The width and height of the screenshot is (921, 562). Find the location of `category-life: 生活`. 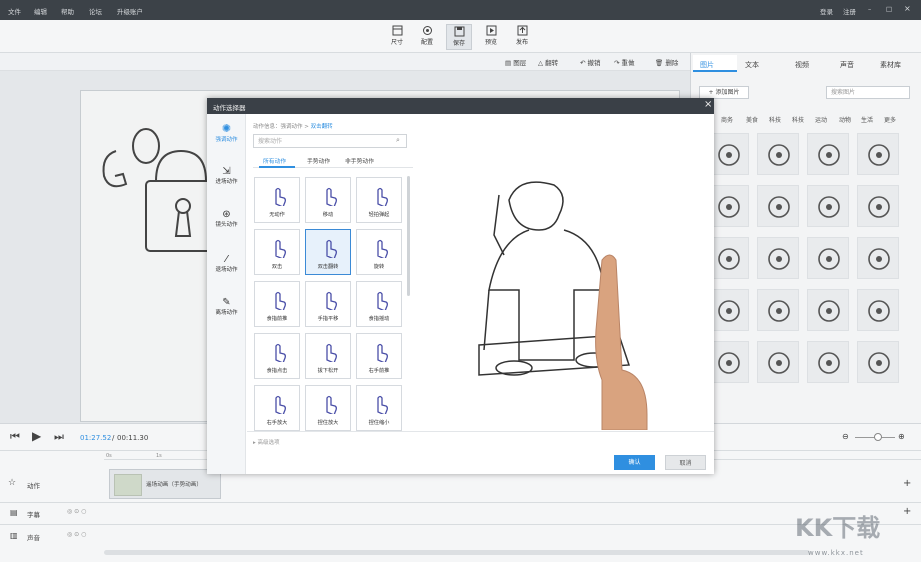

category-life: 生活 is located at coordinates (867, 119).